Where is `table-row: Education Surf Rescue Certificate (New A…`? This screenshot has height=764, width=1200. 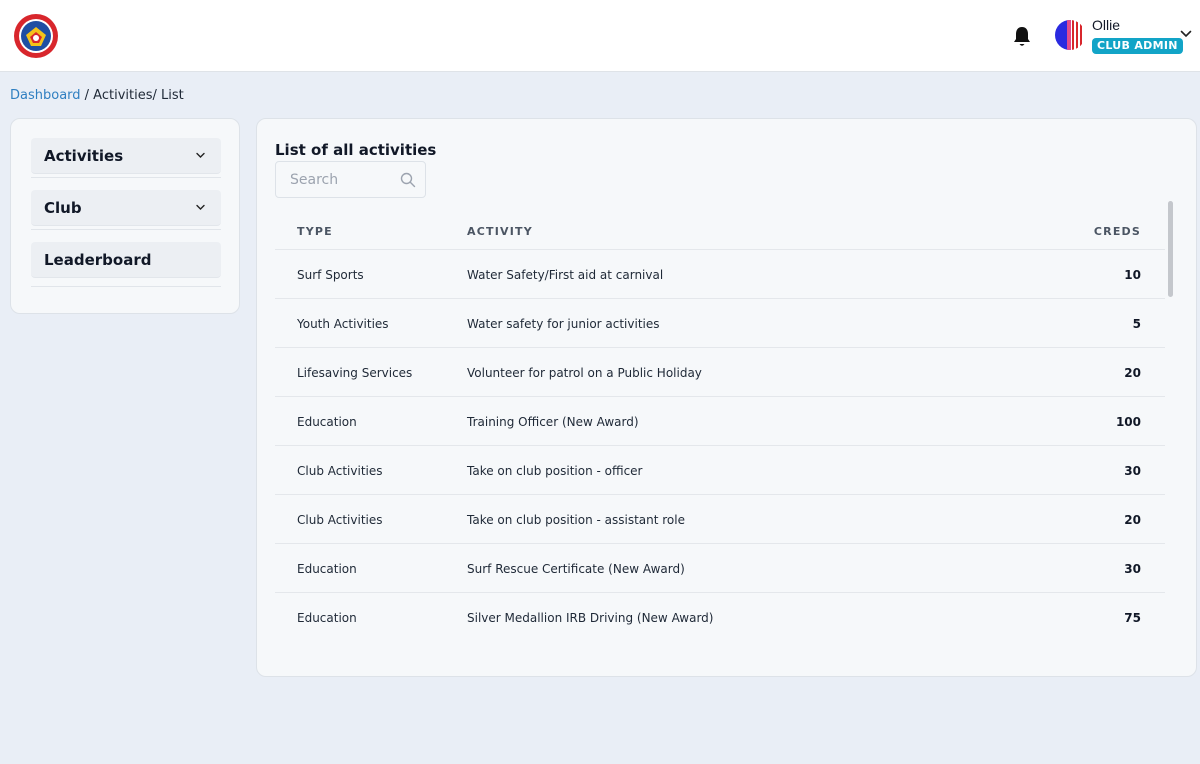 table-row: Education Surf Rescue Certificate (New A… is located at coordinates (720, 567).